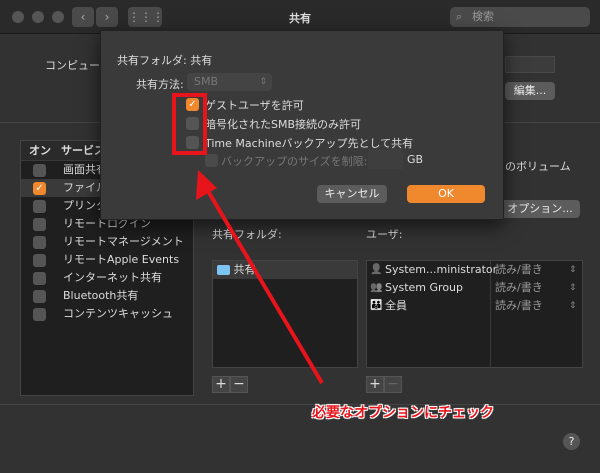 The width and height of the screenshot is (600, 473). What do you see at coordinates (260, 277) in the screenshot?
I see `annotation-arrow` at bounding box center [260, 277].